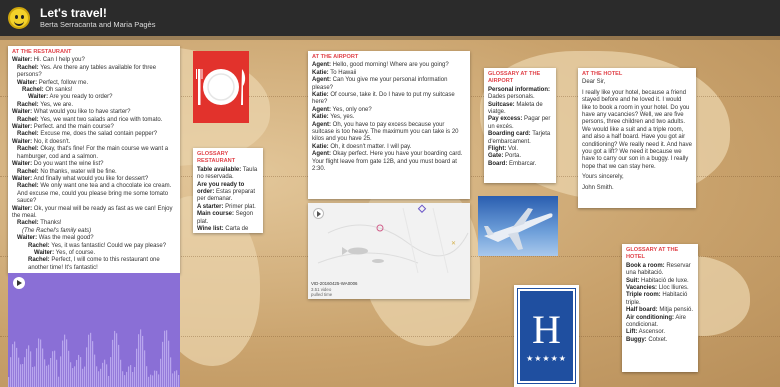  What do you see at coordinates (75, 252) in the screenshot?
I see `restaurant-text: Yes, of course.` at bounding box center [75, 252].